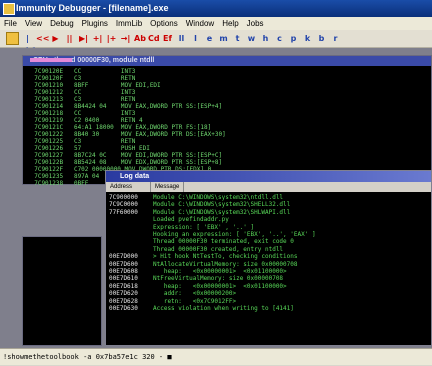 This screenshot has height=366, width=432. I want to click on log-message: retn: <0x7C9012FF>, so click(195, 301).